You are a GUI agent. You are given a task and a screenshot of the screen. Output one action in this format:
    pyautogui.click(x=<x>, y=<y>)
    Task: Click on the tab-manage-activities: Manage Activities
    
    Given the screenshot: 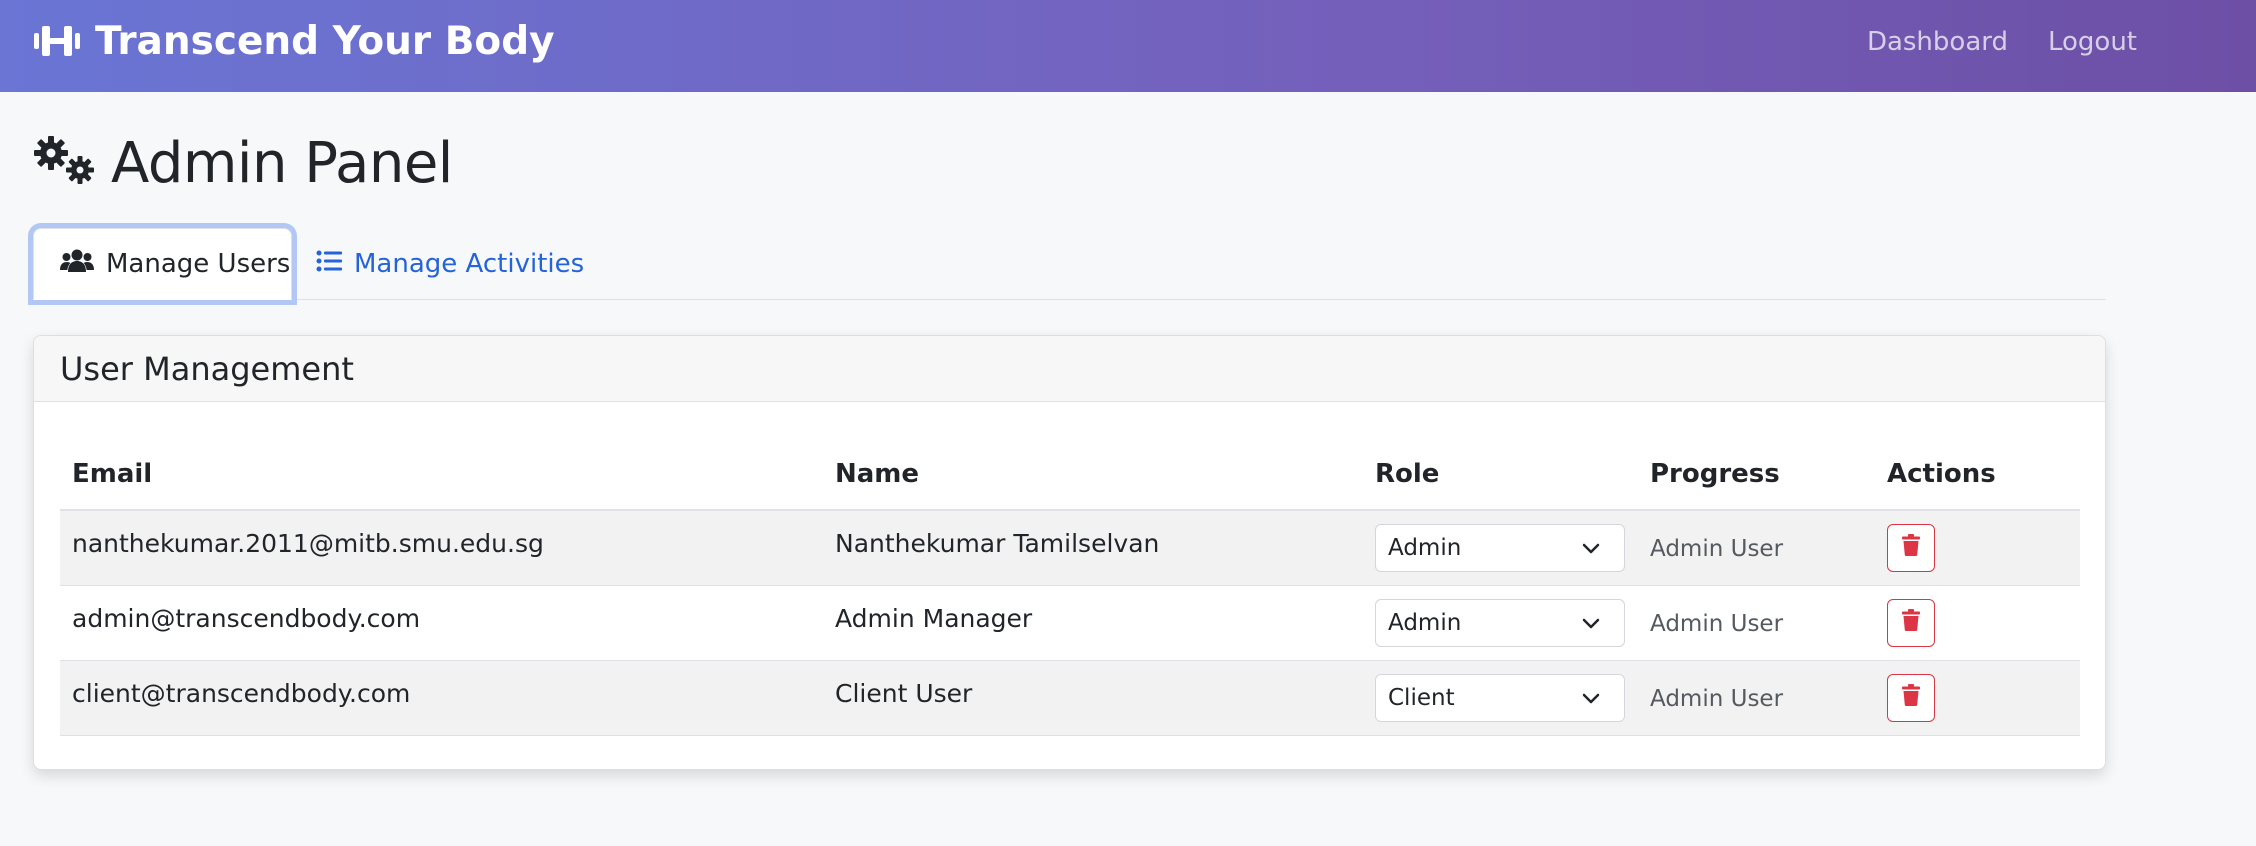 What is the action you would take?
    pyautogui.click(x=450, y=264)
    